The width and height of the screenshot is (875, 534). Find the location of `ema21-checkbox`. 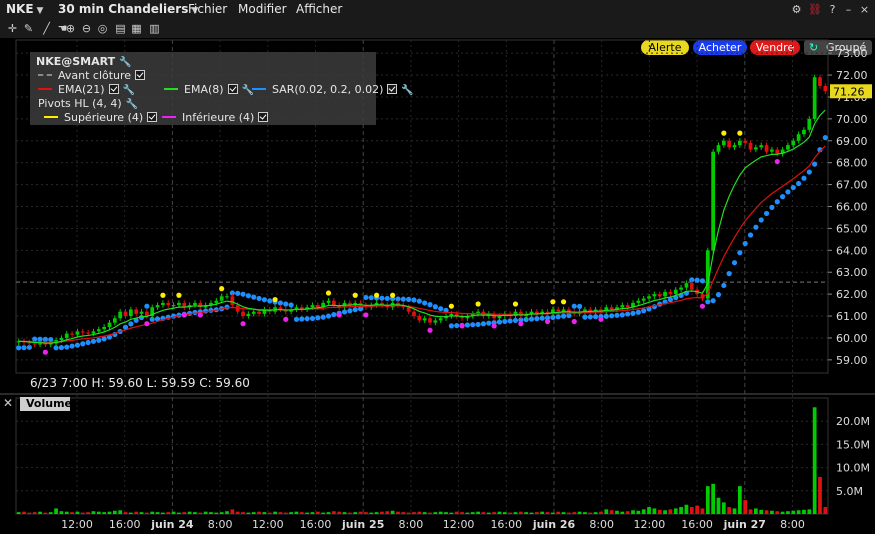

ema21-checkbox is located at coordinates (113, 89).